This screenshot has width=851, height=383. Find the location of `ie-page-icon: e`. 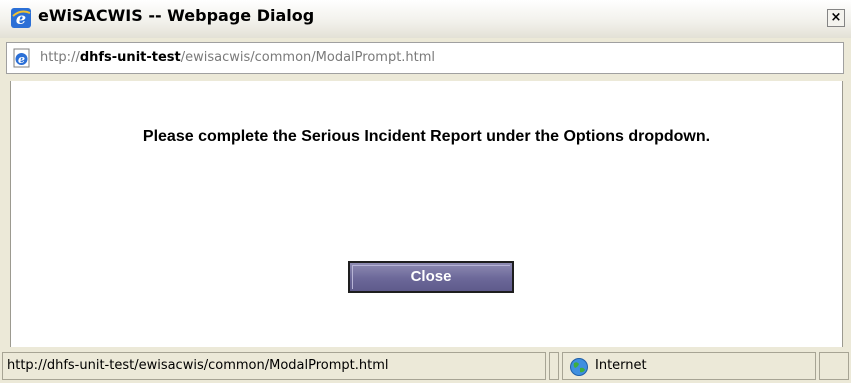

ie-page-icon: e is located at coordinates (22, 58).